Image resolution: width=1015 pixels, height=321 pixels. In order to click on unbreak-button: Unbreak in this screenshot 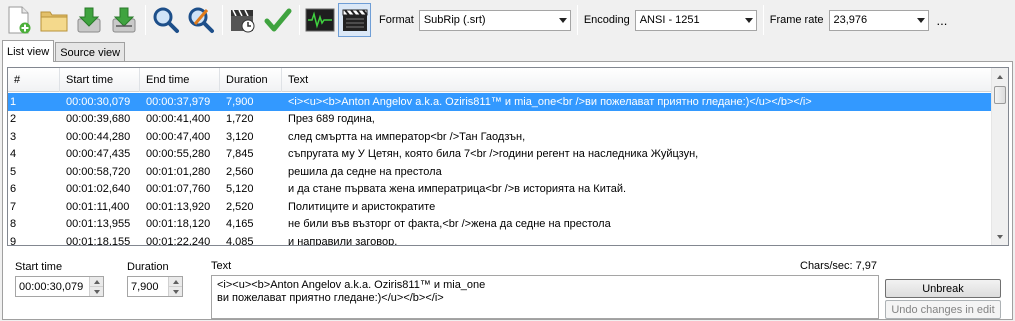, I will do `click(943, 288)`.